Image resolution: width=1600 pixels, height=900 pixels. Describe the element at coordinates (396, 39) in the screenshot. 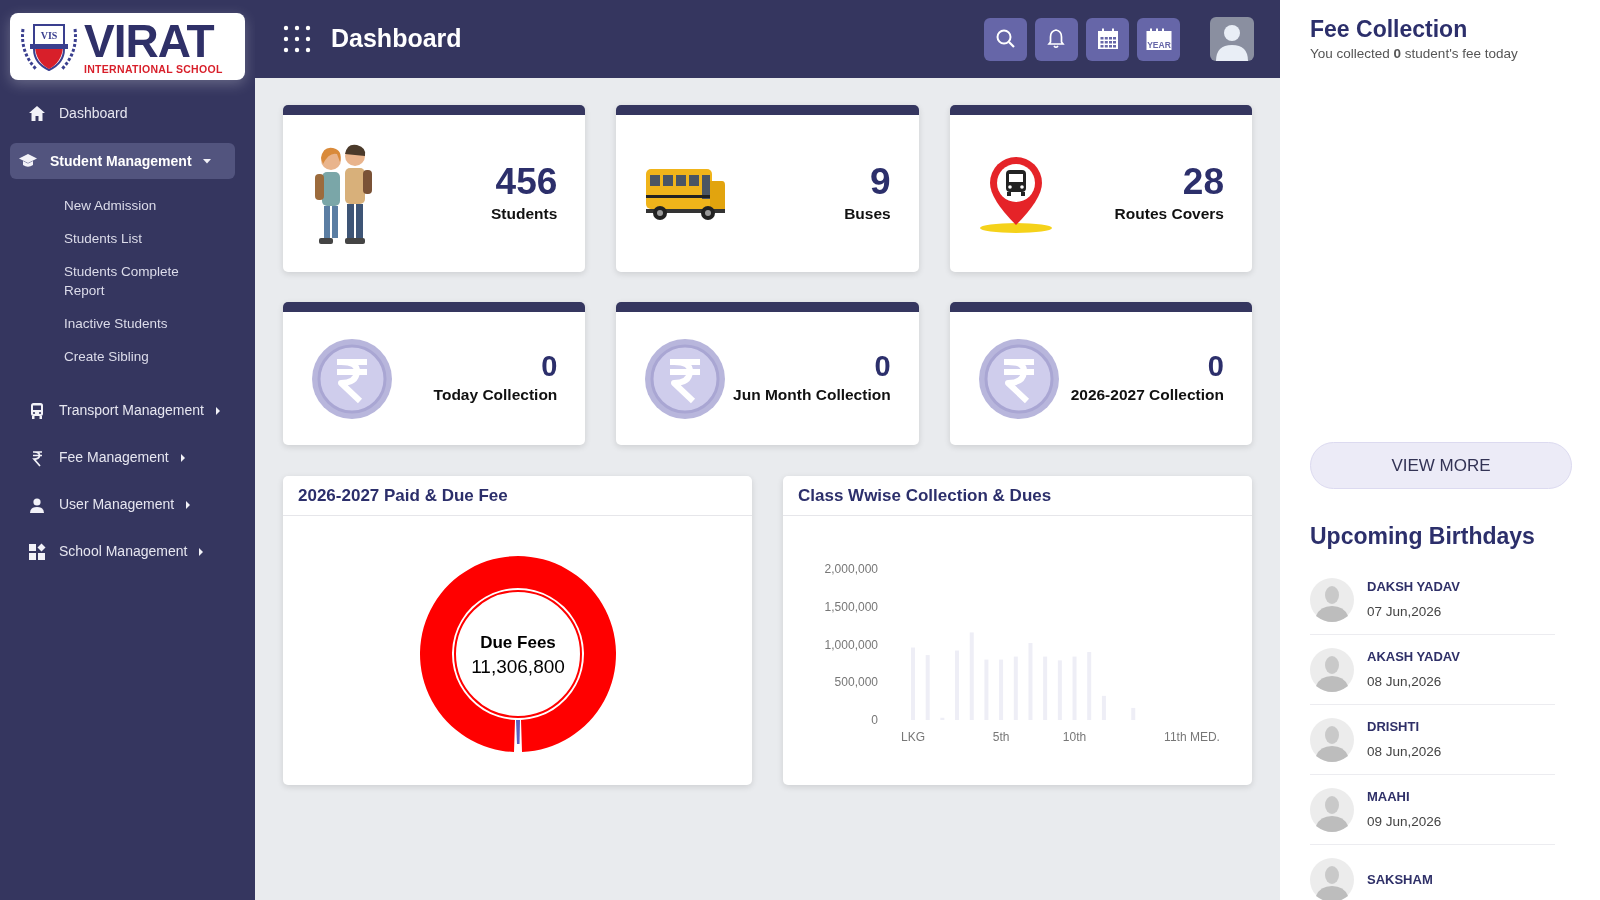

I see `page-title: Dashboard` at that location.